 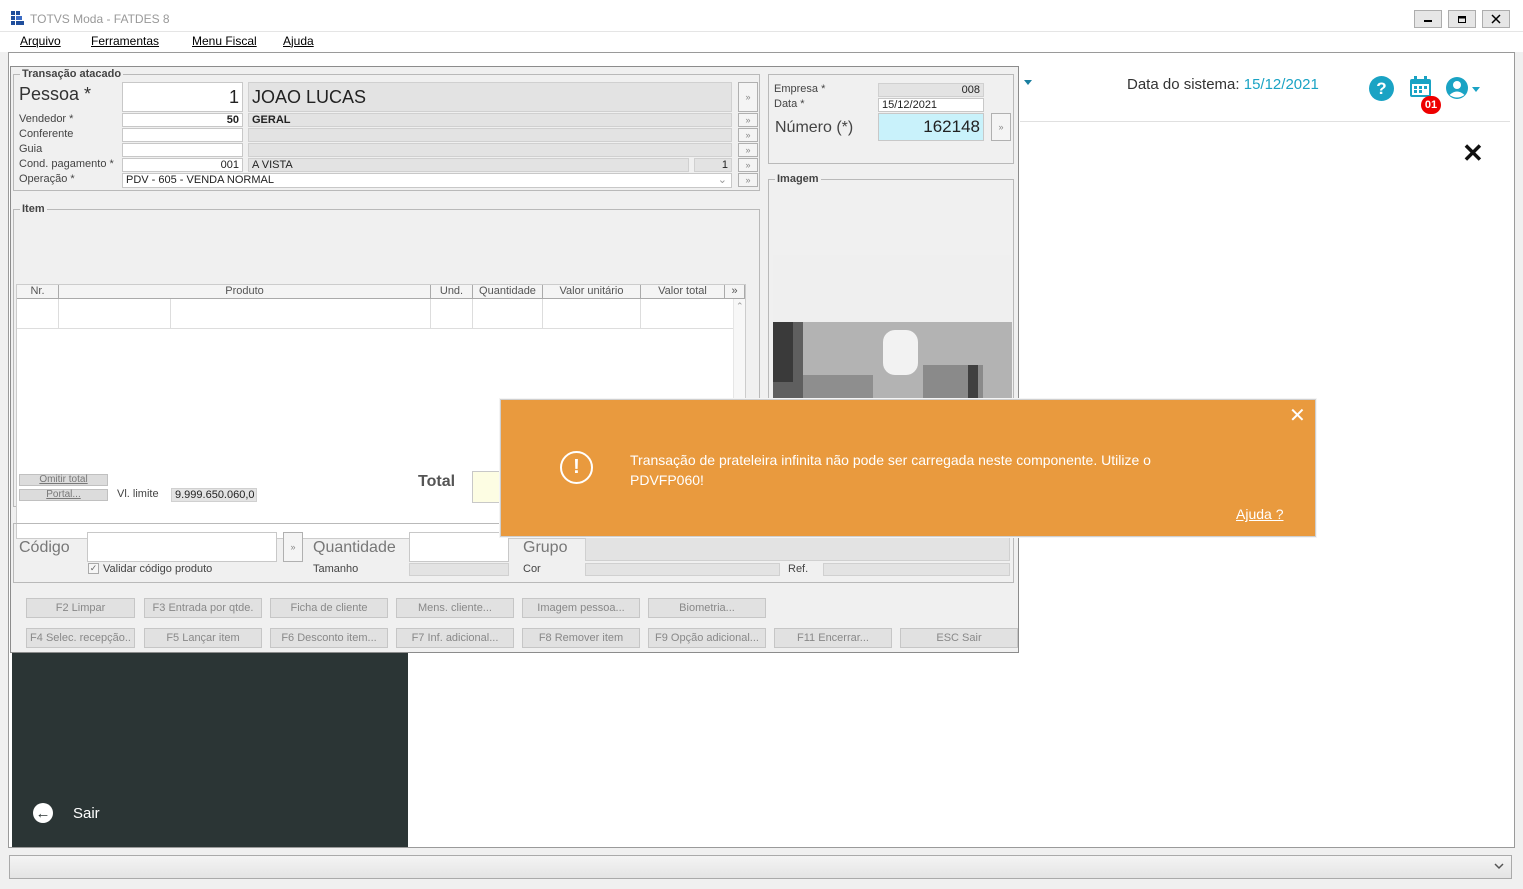 What do you see at coordinates (298, 41) in the screenshot?
I see `menu-ajuda: Ajuda` at bounding box center [298, 41].